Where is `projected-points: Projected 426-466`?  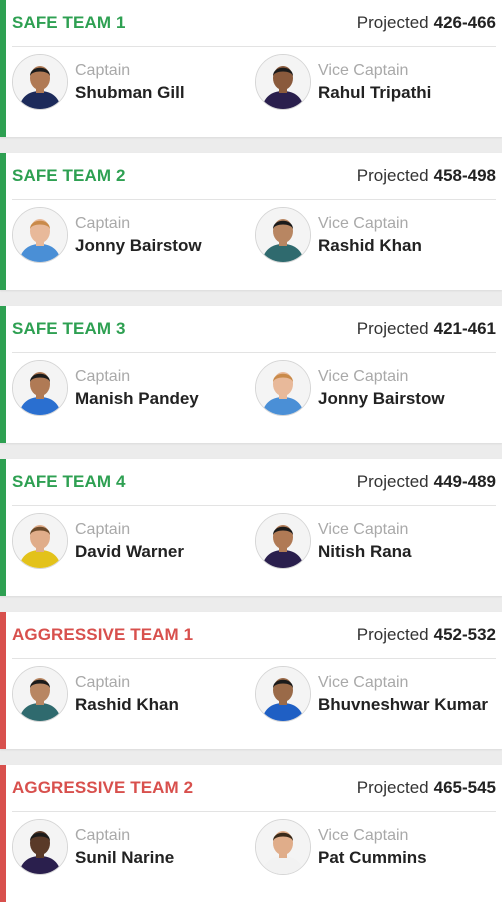
projected-points: Projected 426-466 is located at coordinates (426, 23).